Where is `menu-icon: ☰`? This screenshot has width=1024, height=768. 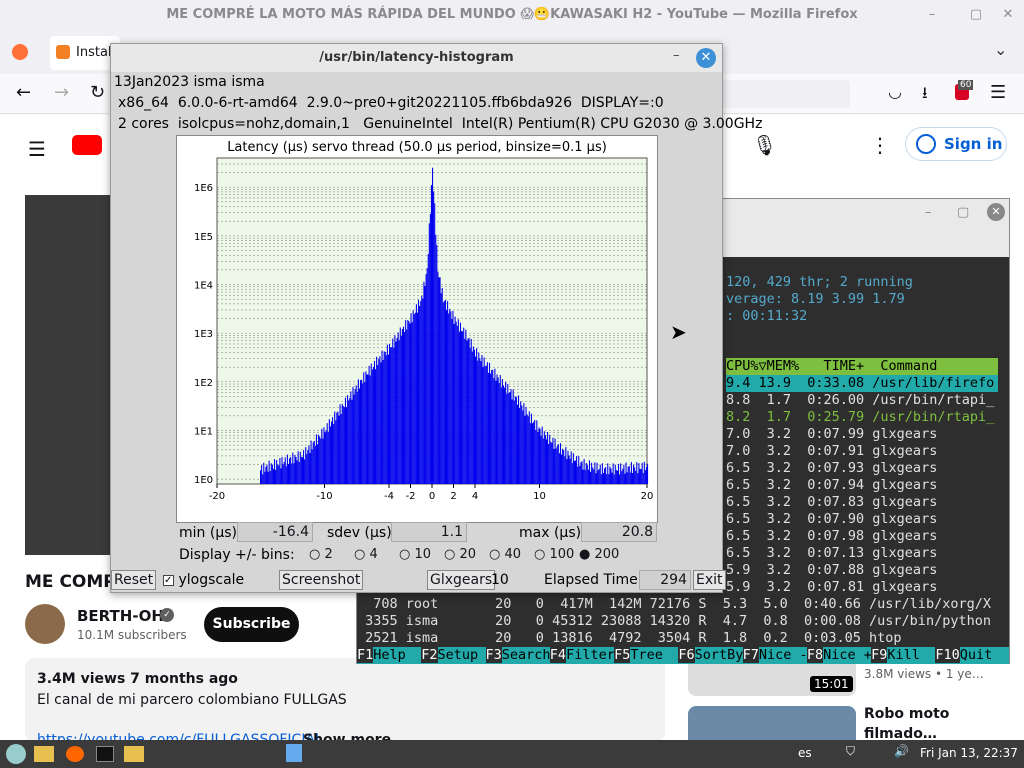 menu-icon: ☰ is located at coordinates (998, 92).